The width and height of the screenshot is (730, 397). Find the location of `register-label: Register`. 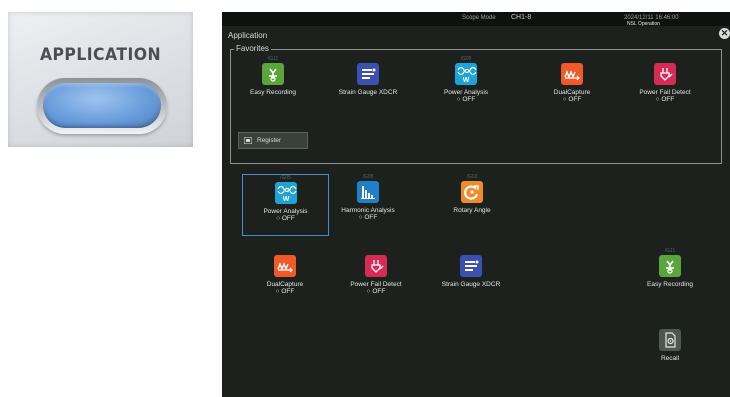

register-label: Register is located at coordinates (269, 140).